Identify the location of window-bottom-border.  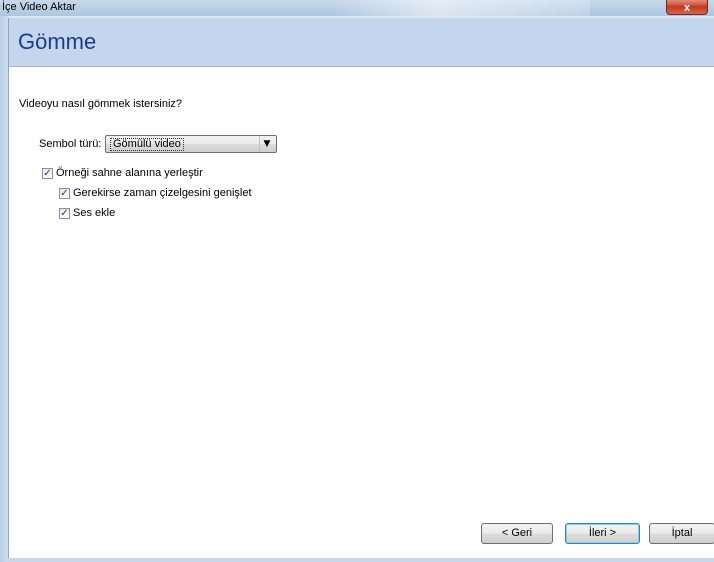
(361, 560).